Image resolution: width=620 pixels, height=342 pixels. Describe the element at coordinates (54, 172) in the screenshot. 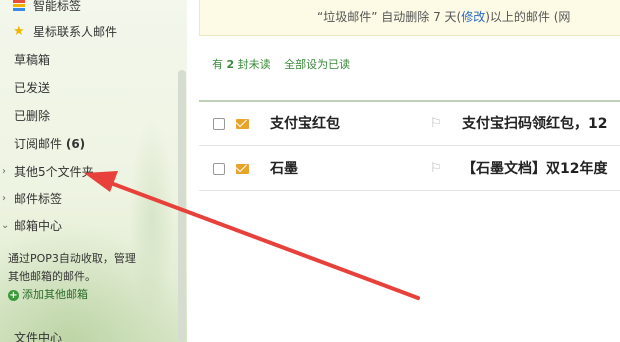

I see `sidebar-item-label: 其他5个文件夹` at that location.